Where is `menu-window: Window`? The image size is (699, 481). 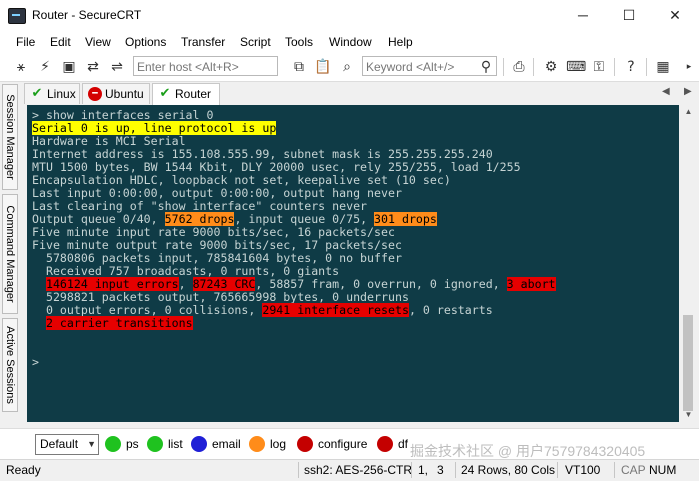 menu-window: Window is located at coordinates (350, 42).